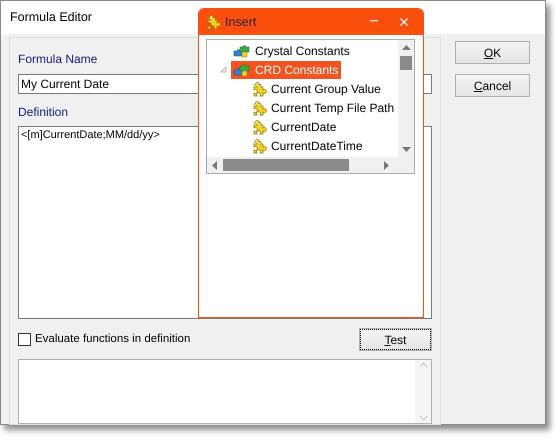 This screenshot has width=557, height=440. What do you see at coordinates (43, 112) in the screenshot?
I see `field-label: Definition` at bounding box center [43, 112].